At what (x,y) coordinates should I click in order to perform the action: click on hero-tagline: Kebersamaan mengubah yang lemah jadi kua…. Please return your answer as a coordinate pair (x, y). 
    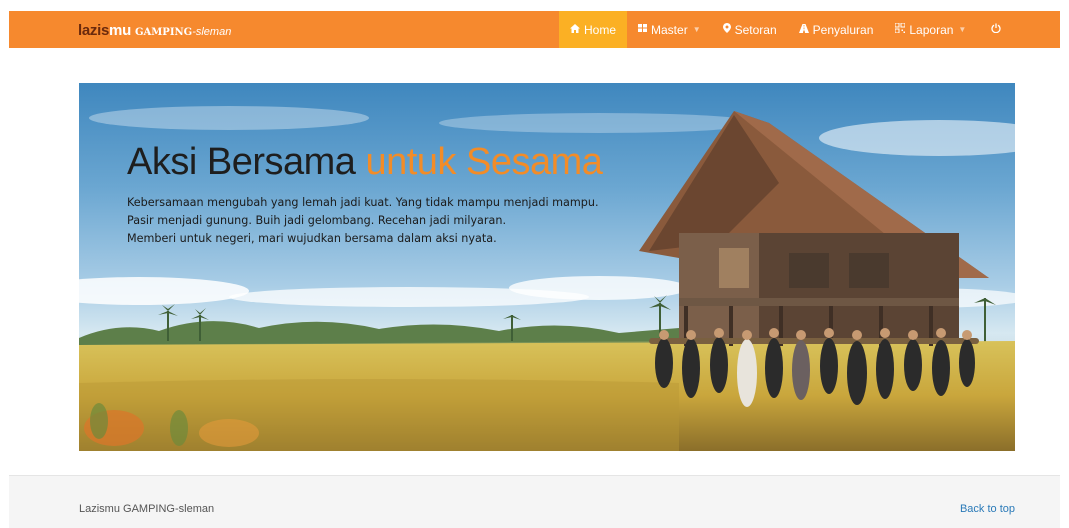
    Looking at the image, I should click on (363, 221).